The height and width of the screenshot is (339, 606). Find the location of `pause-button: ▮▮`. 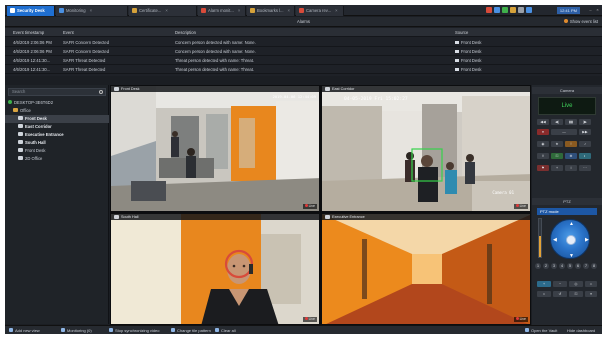

pause-button: ▮▮ is located at coordinates (571, 122).